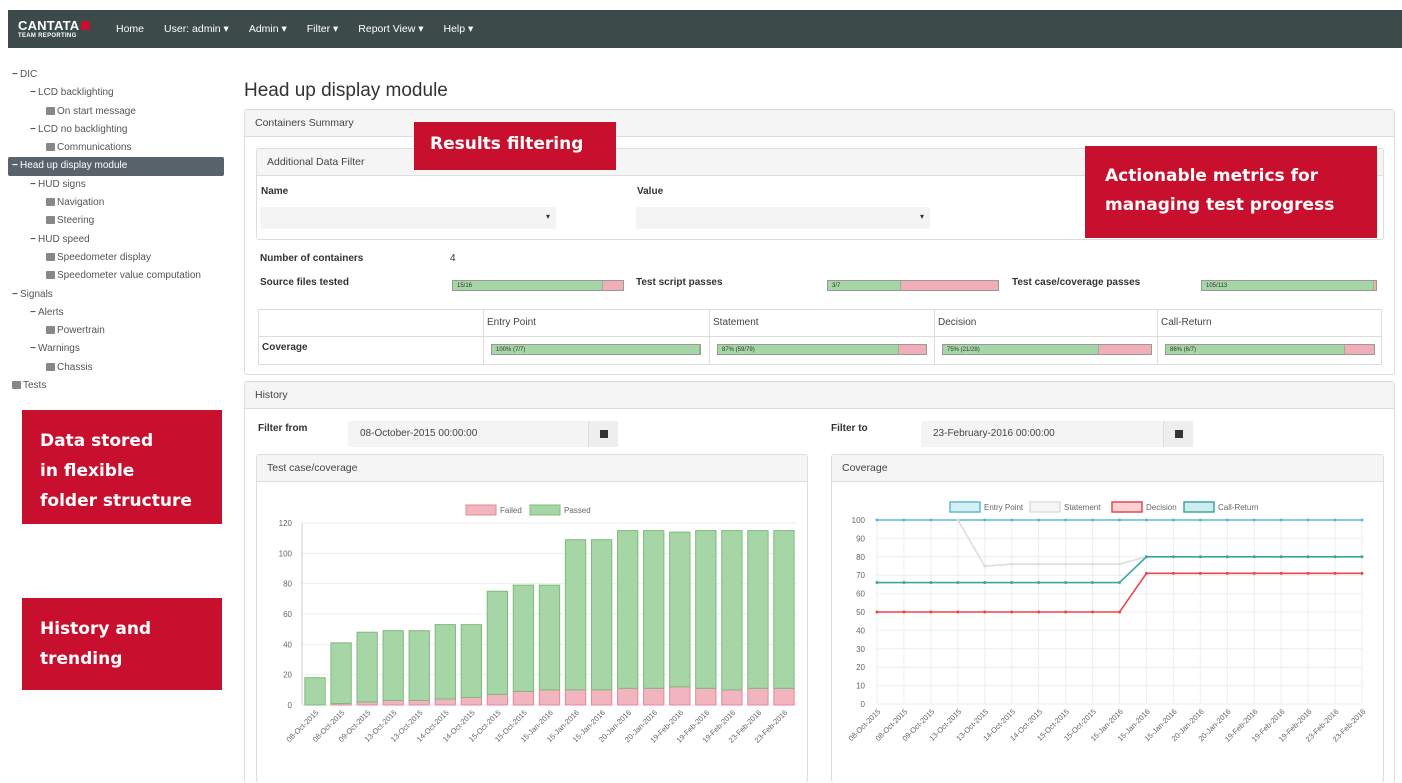  What do you see at coordinates (196, 29) in the screenshot?
I see `nav-user-menu: User: admin ▾` at bounding box center [196, 29].